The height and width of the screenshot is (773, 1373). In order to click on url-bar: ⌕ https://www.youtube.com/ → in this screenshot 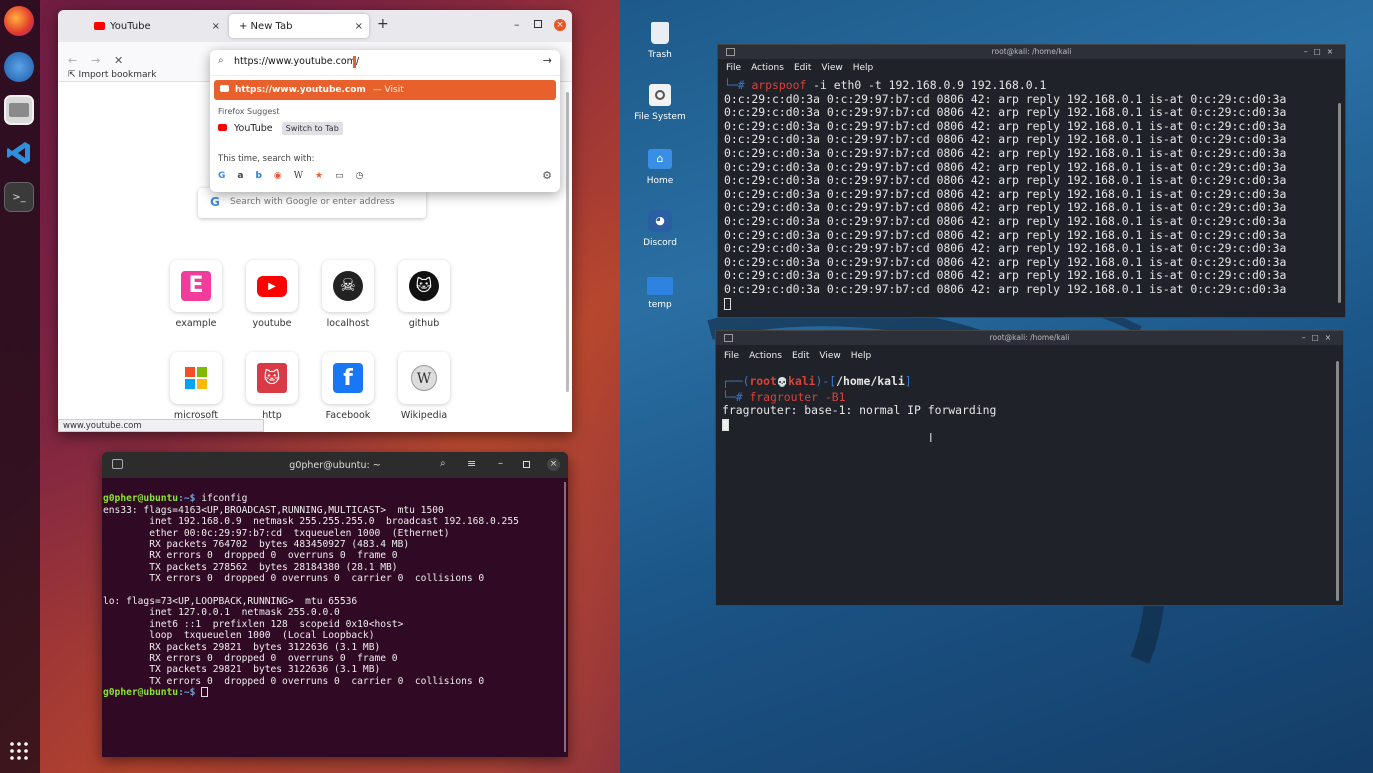, I will do `click(385, 63)`.